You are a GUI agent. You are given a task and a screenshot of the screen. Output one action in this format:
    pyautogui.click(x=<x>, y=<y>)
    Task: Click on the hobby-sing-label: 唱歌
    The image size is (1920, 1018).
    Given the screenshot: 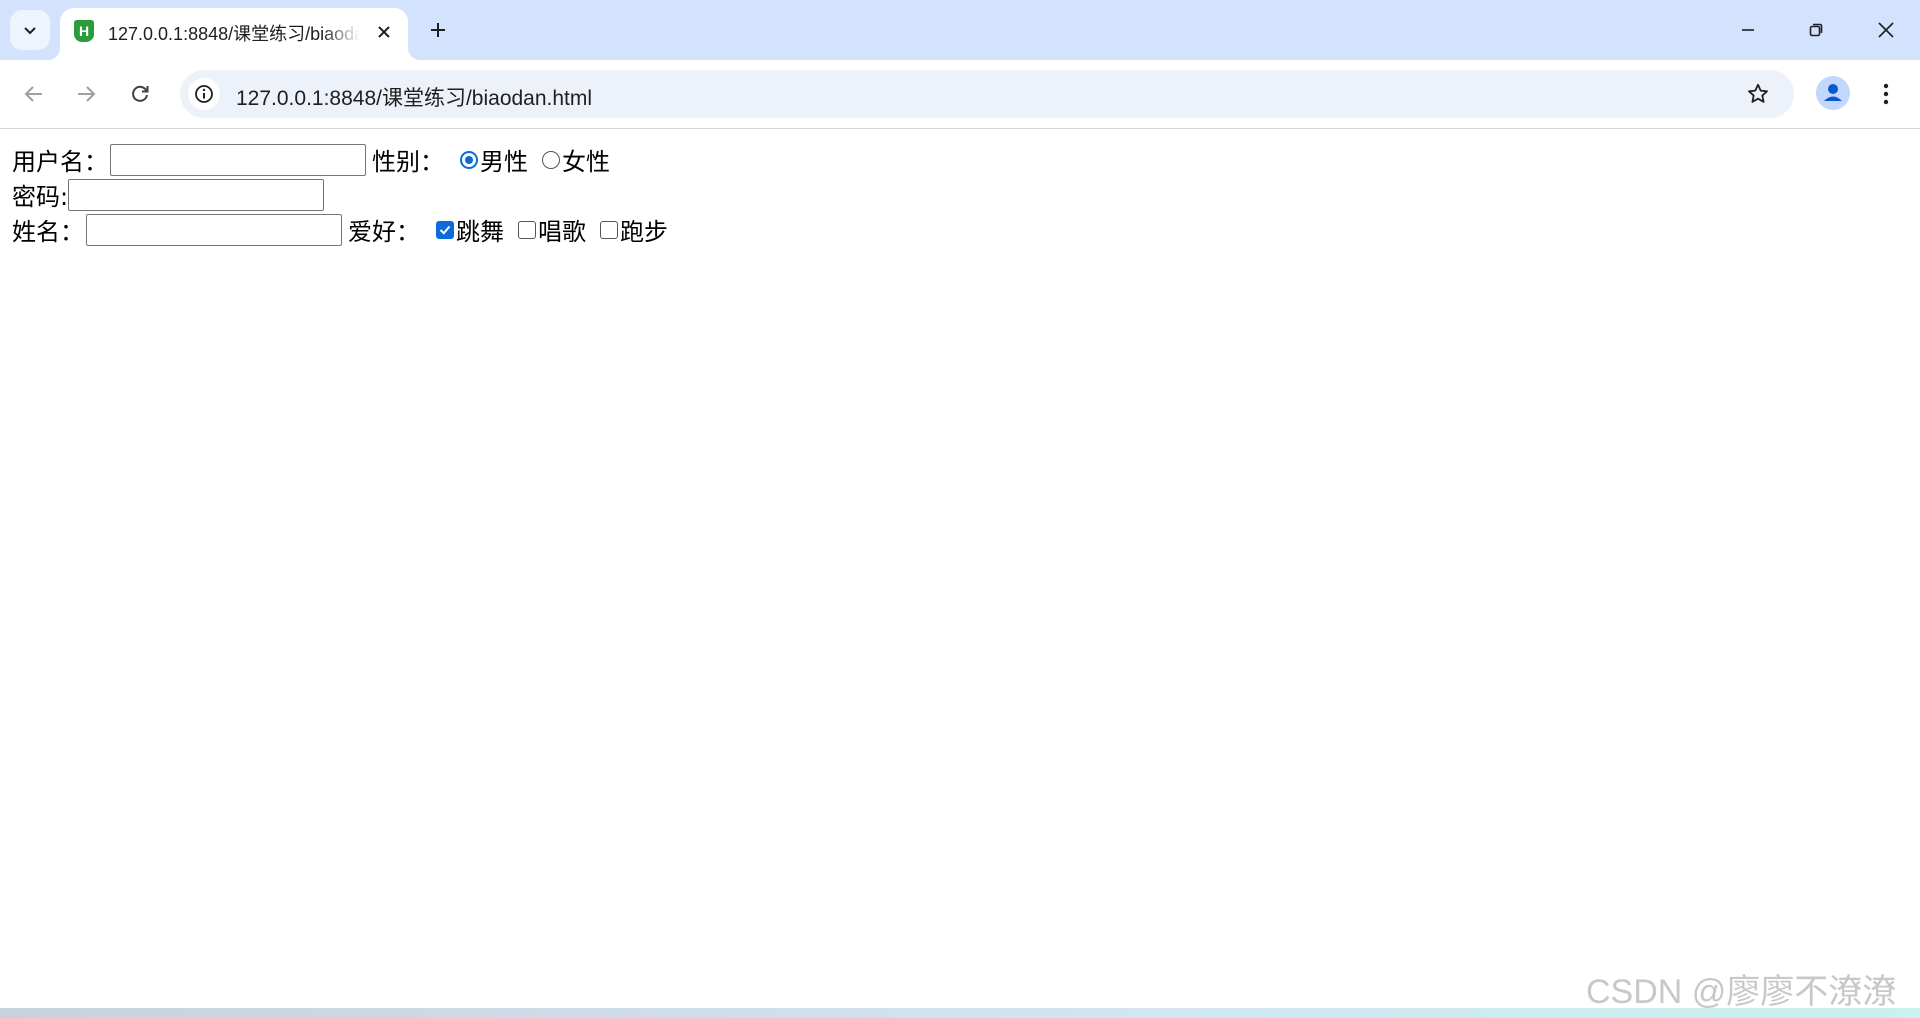 What is the action you would take?
    pyautogui.click(x=562, y=232)
    